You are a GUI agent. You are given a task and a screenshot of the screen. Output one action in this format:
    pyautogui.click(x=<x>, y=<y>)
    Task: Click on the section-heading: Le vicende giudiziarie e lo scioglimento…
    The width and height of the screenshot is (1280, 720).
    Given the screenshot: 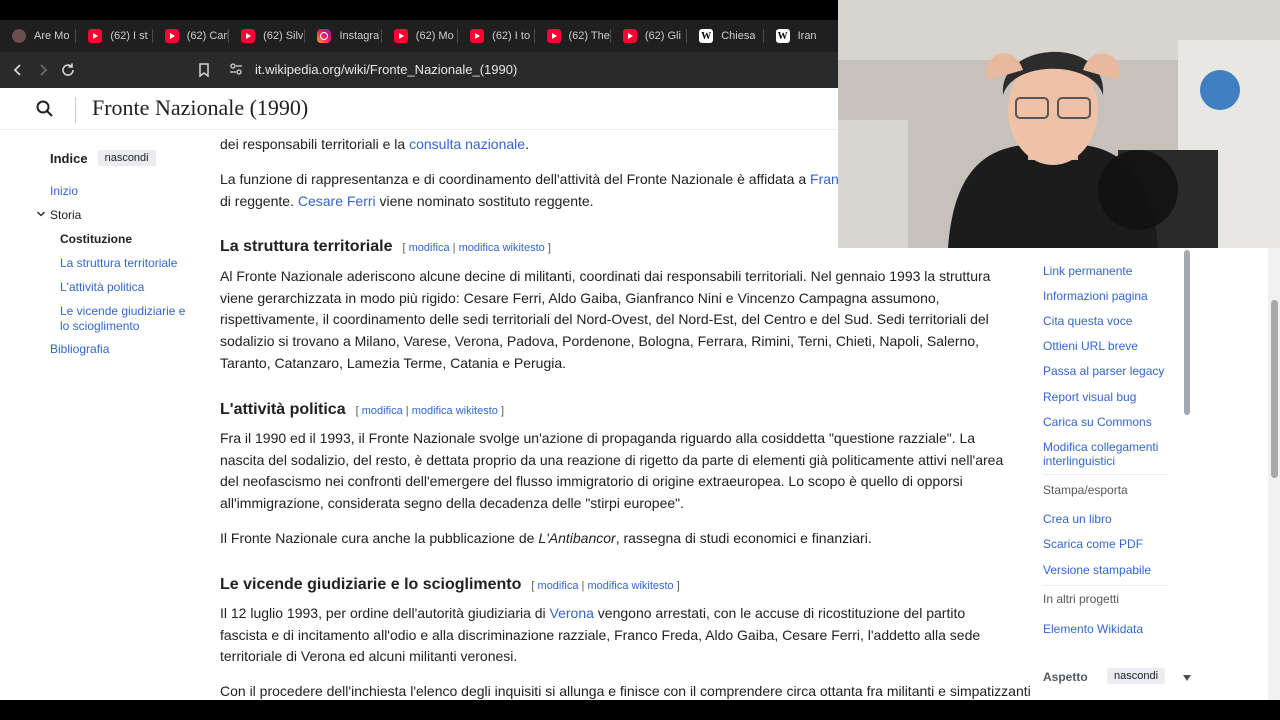 What is the action you would take?
    pyautogui.click(x=450, y=586)
    